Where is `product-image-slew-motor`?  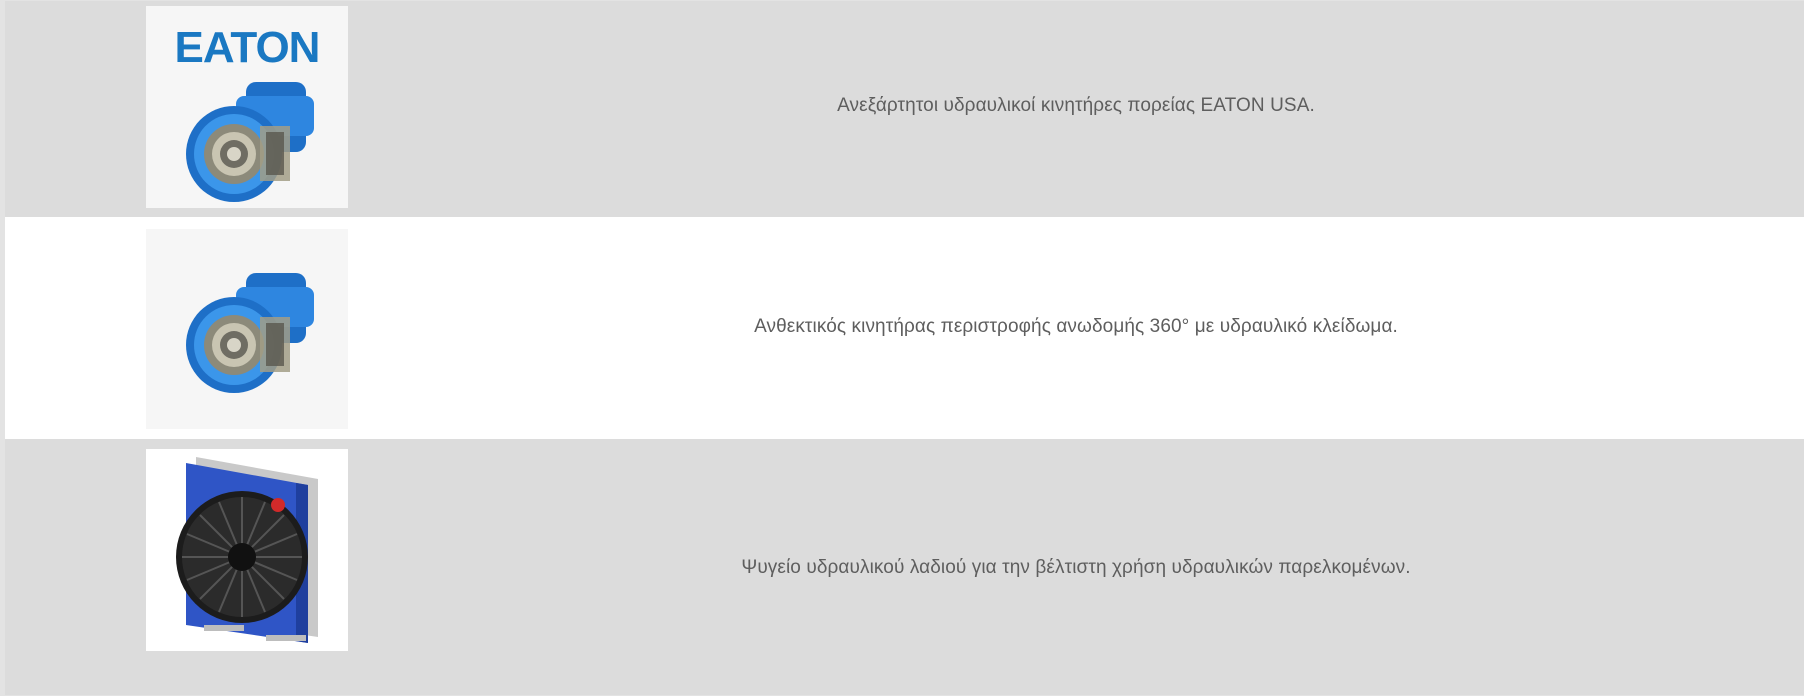
product-image-slew-motor is located at coordinates (247, 329).